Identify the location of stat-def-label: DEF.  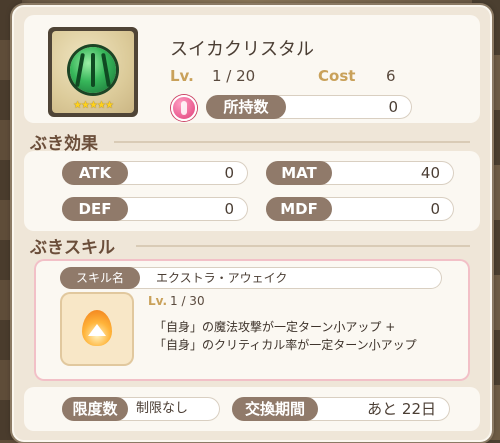
(95, 209).